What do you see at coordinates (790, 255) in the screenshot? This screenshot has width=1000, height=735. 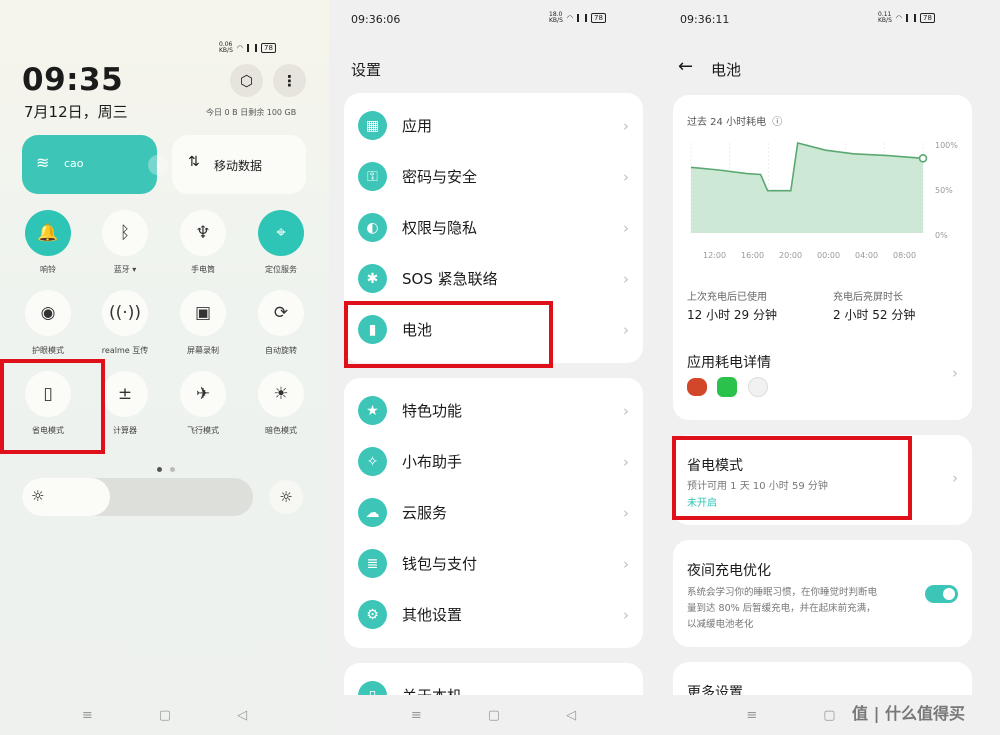 I see `x-tick: 20:00` at bounding box center [790, 255].